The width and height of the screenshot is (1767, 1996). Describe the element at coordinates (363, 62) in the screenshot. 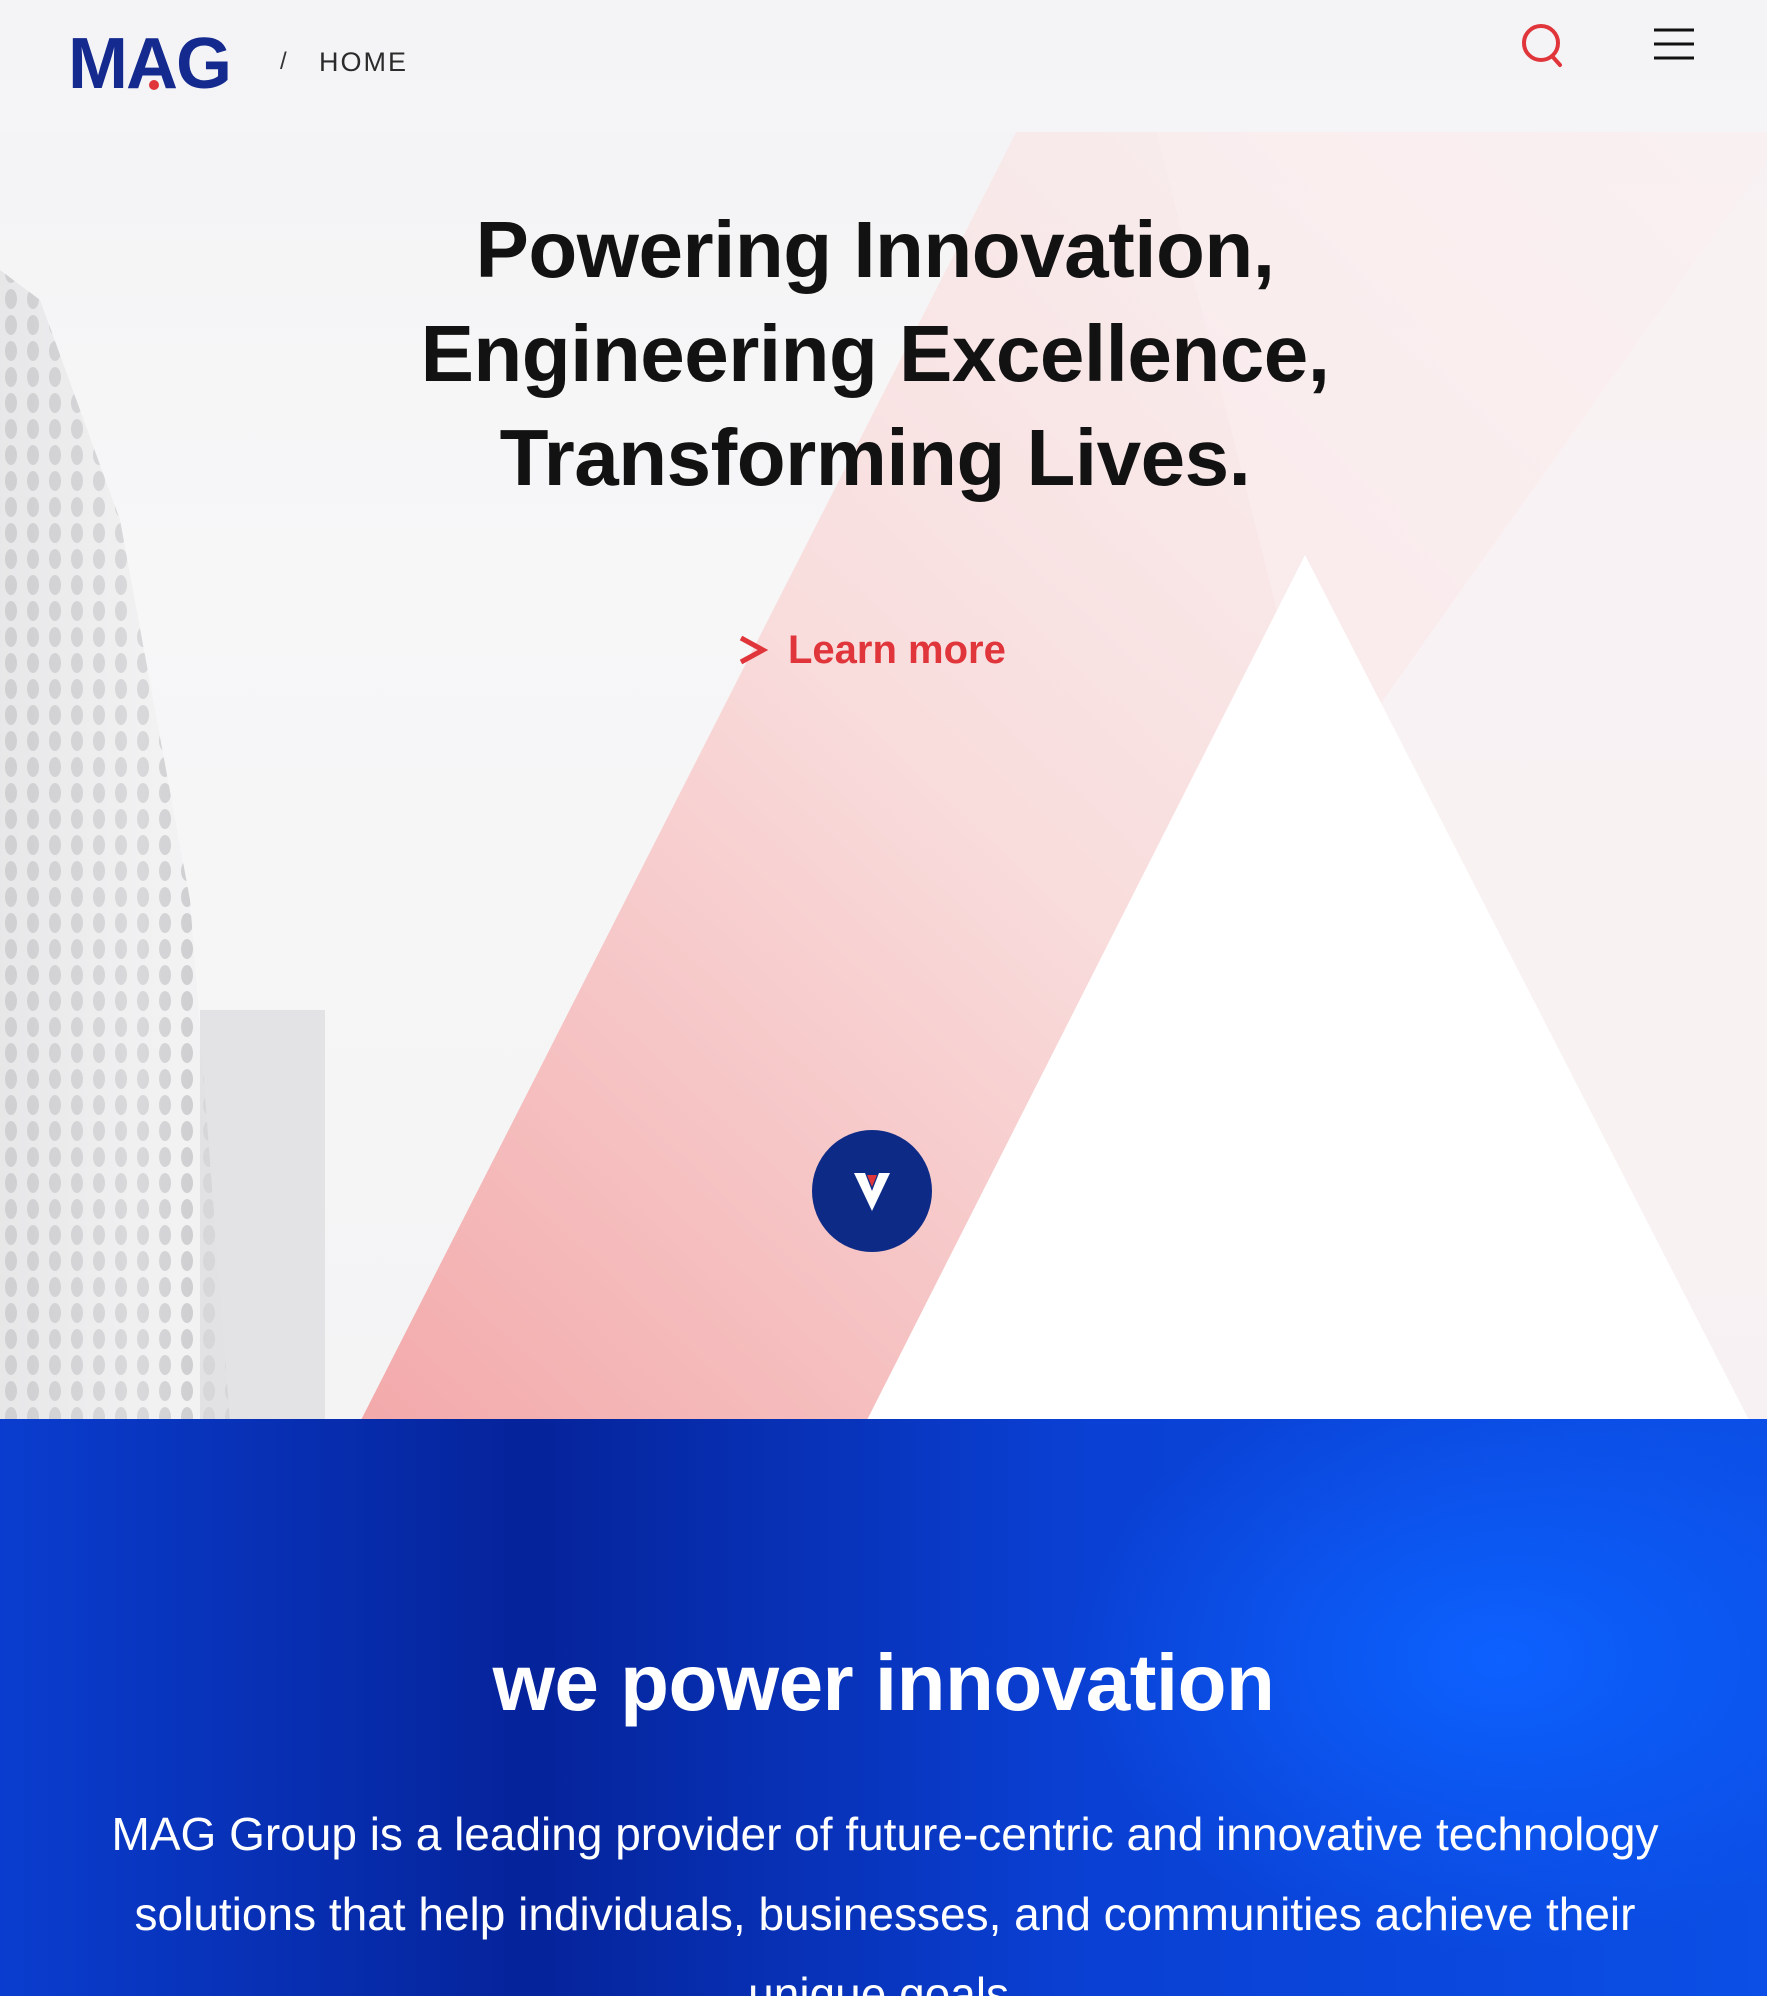

I see `breadcrumb-home: HOME` at that location.